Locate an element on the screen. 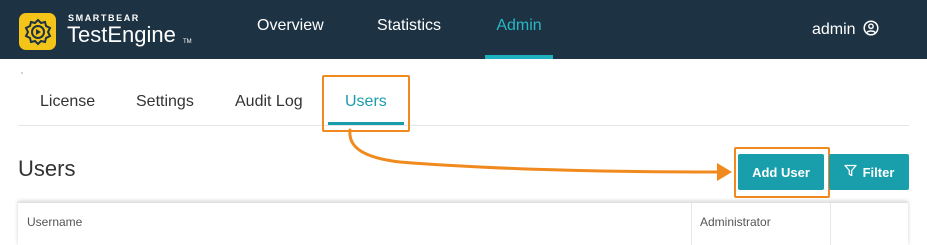  column-header-username: Username is located at coordinates (54, 222).